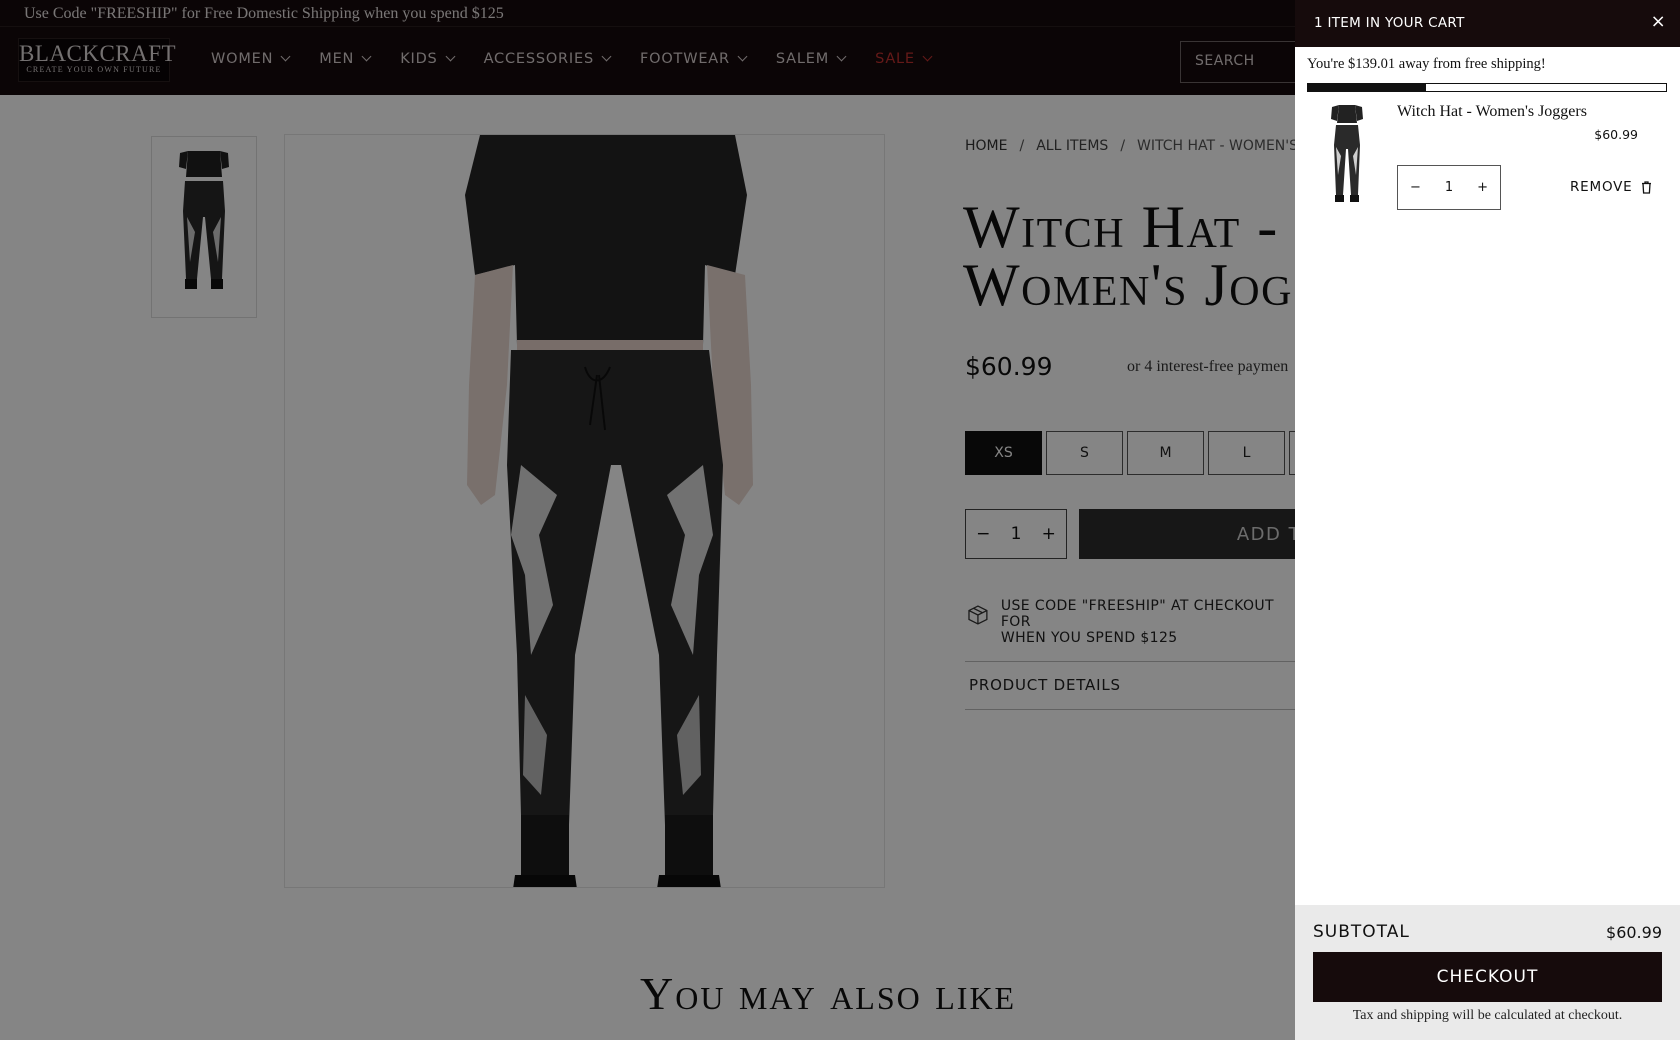 The width and height of the screenshot is (1680, 1040). I want to click on cart-quantity-value: 1, so click(1449, 187).